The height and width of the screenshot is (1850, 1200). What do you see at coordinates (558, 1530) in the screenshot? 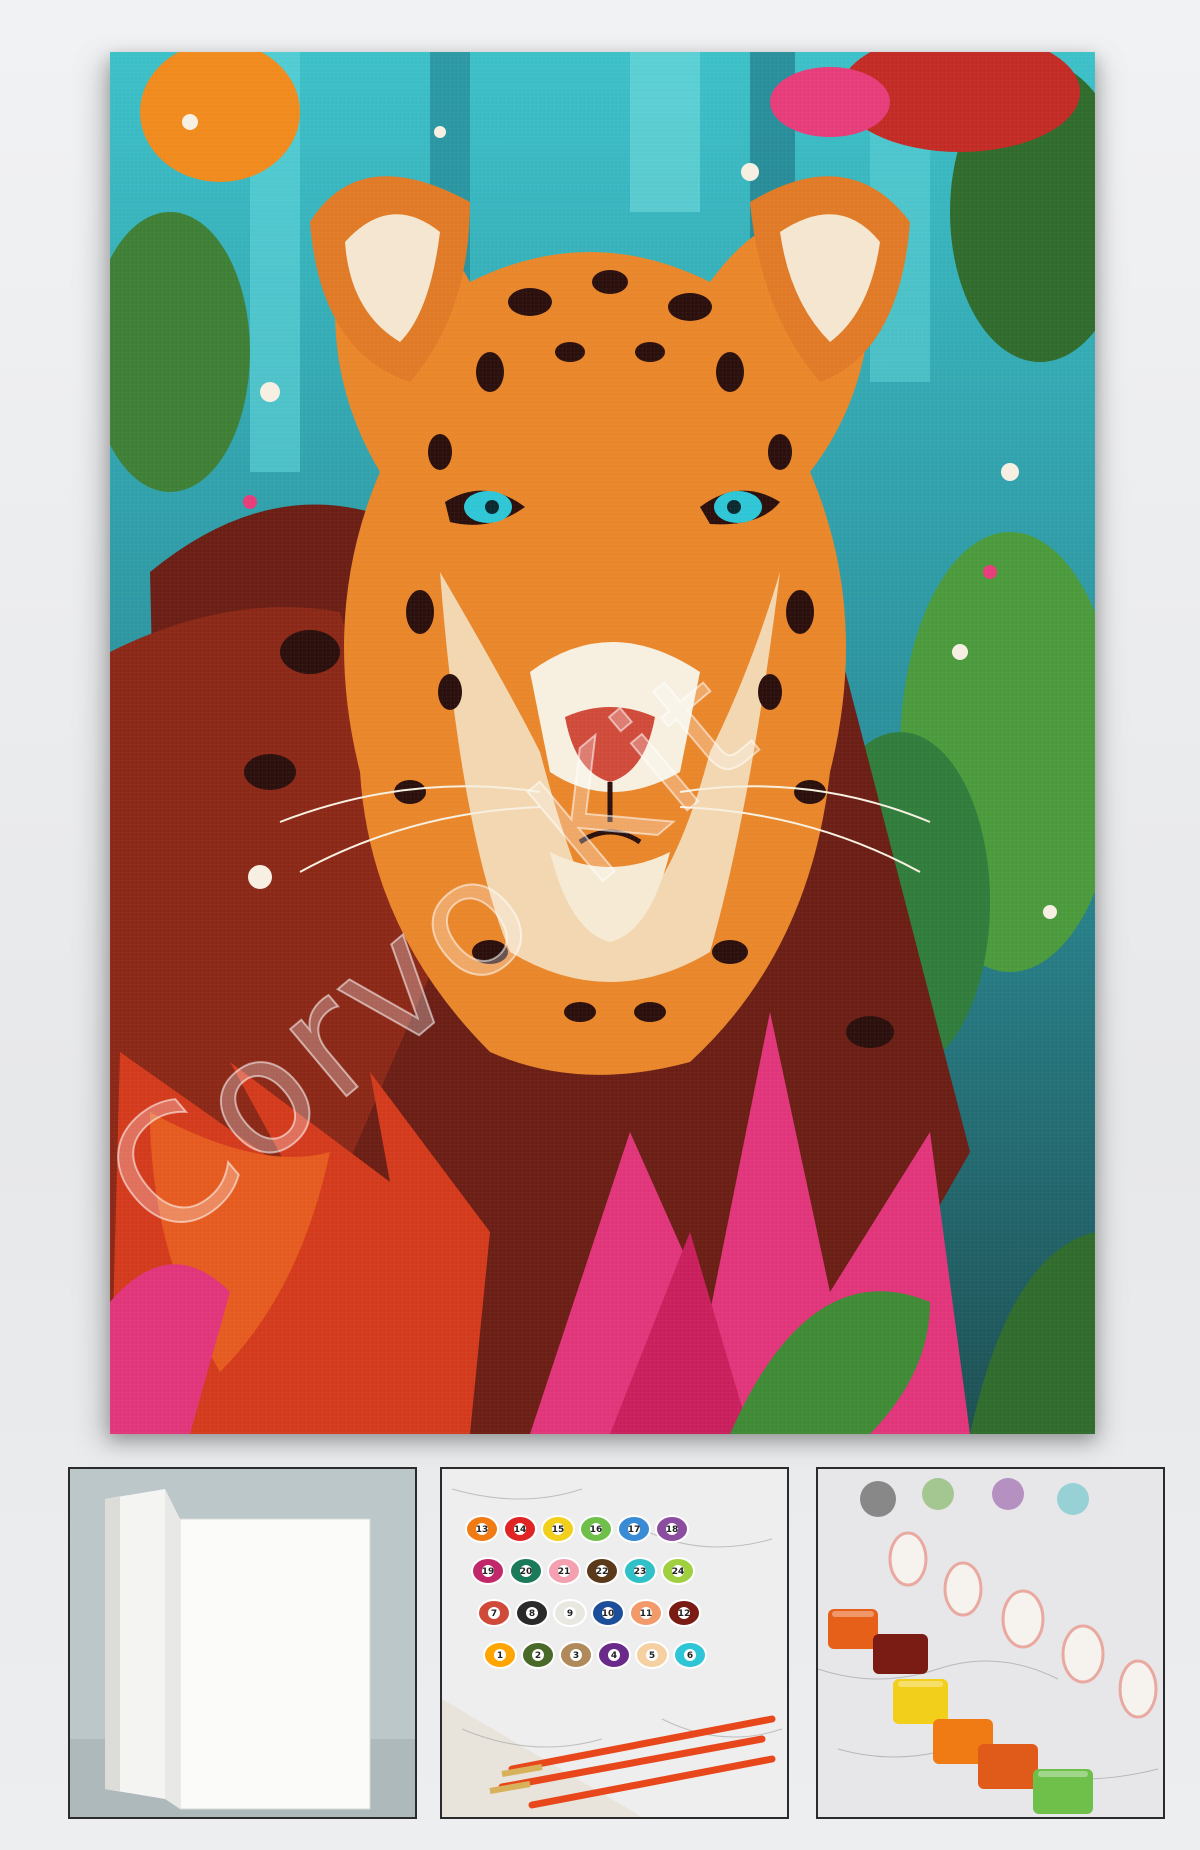
I see `paint-pot-number: 15` at bounding box center [558, 1530].